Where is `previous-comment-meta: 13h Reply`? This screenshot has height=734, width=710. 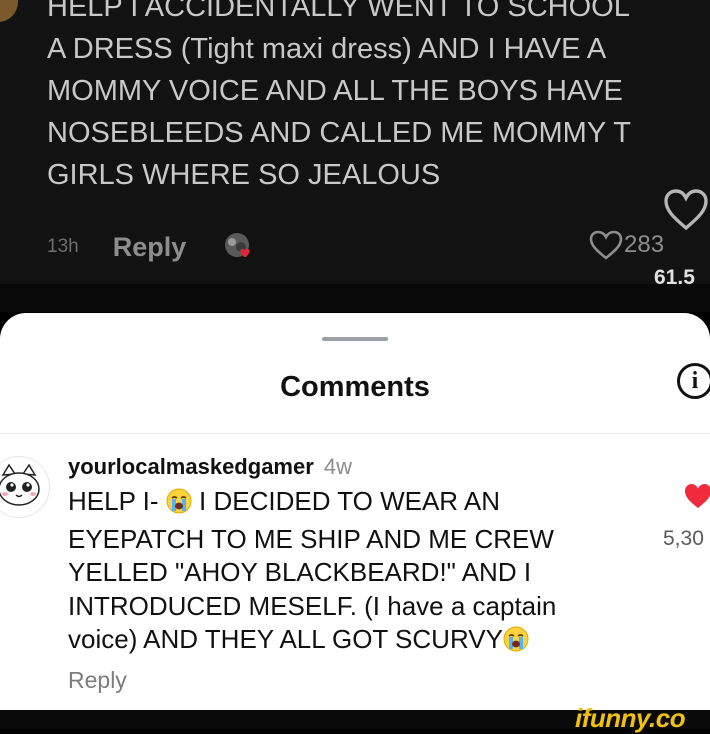 previous-comment-meta: 13h Reply is located at coordinates (150, 247).